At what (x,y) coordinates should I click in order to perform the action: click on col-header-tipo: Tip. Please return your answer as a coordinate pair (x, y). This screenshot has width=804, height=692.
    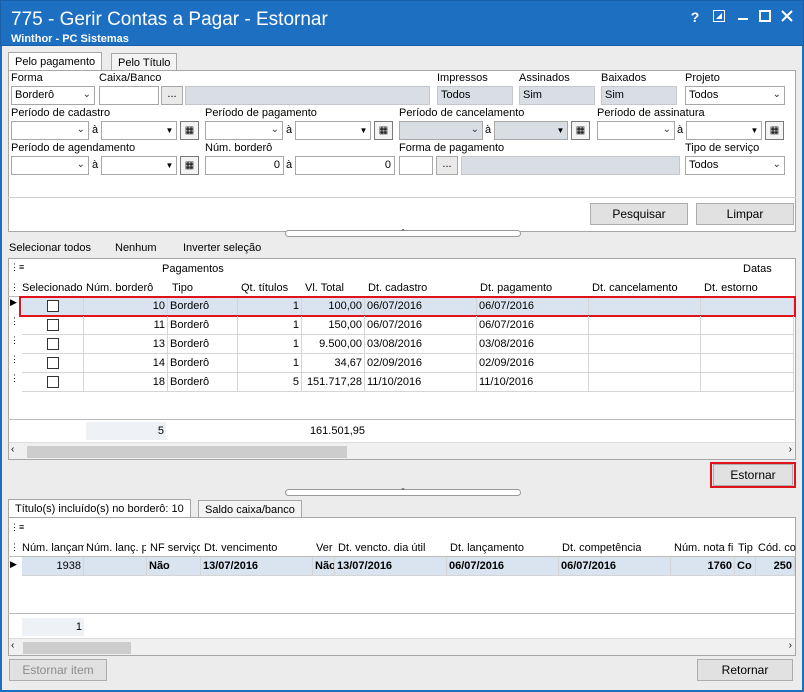
    Looking at the image, I should click on (747, 548).